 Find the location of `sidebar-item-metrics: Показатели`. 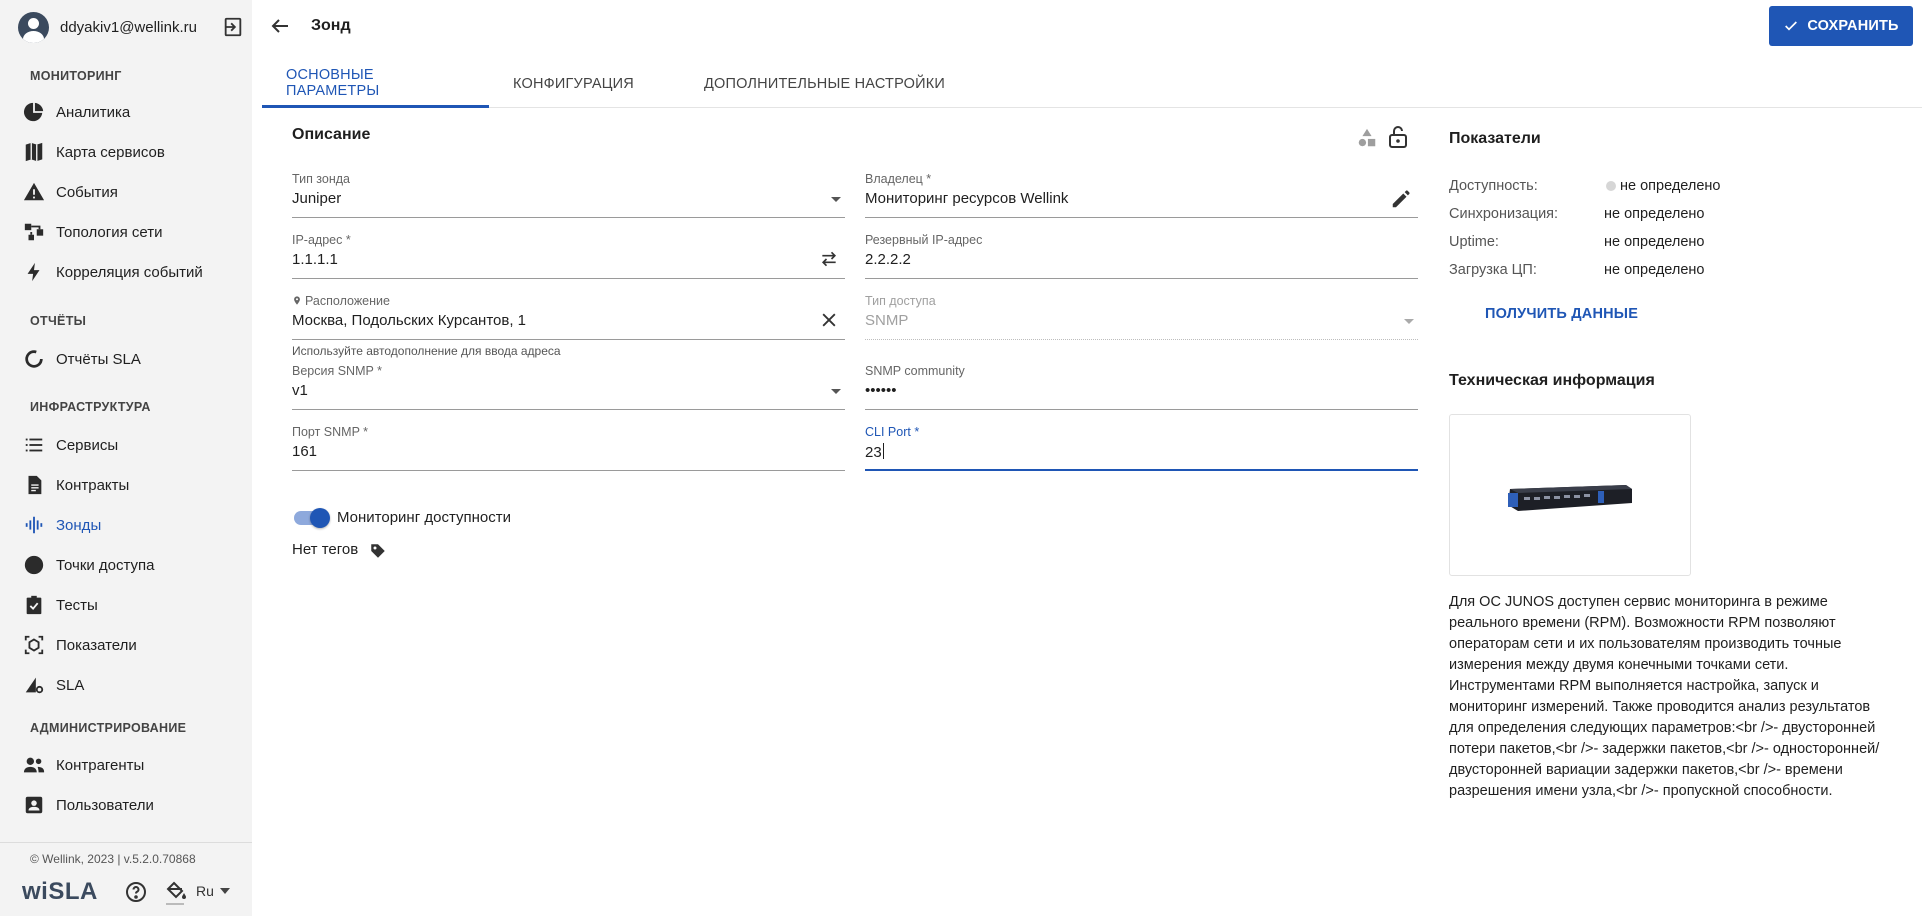

sidebar-item-metrics: Показатели is located at coordinates (135, 645).